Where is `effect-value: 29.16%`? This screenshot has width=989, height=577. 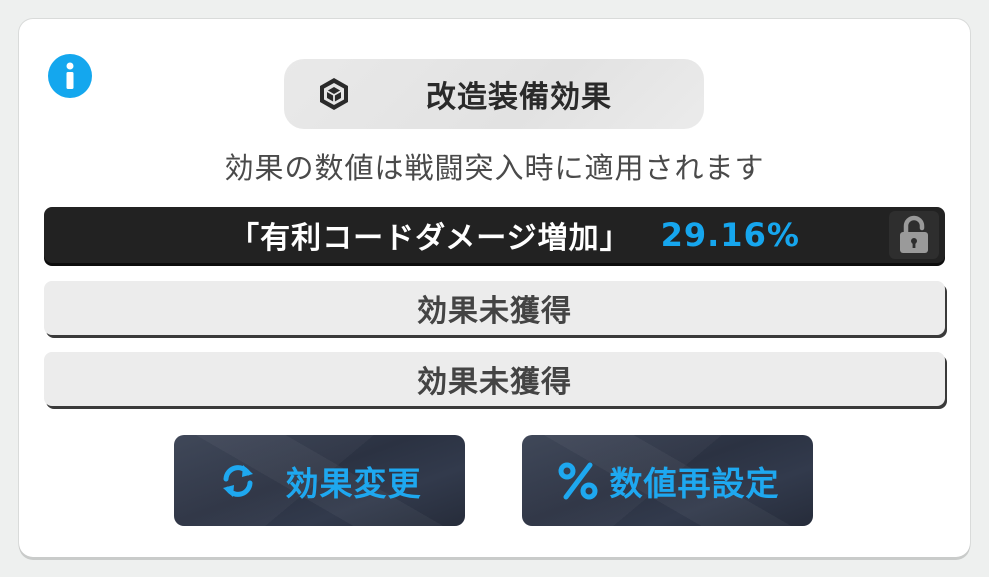 effect-value: 29.16% is located at coordinates (730, 235).